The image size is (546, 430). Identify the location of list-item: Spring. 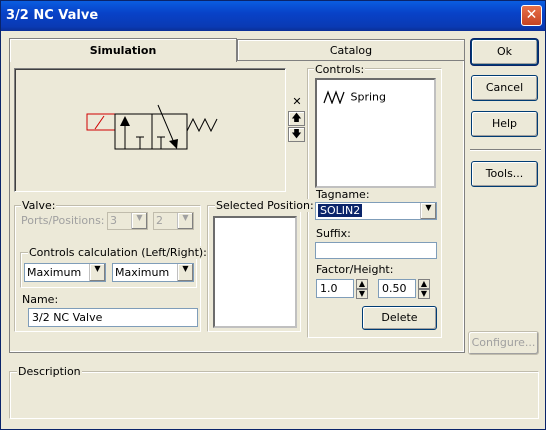
(355, 97).